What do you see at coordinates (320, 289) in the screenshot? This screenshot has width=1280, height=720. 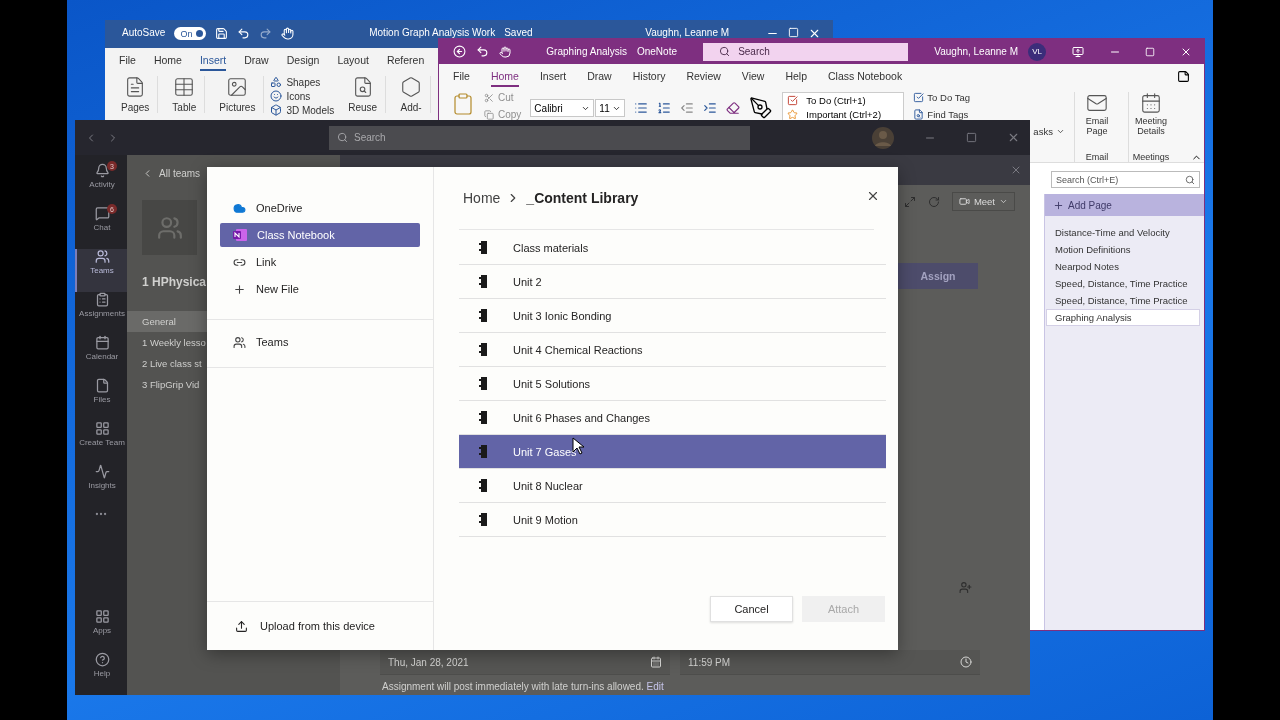 I see `source-item: New File` at bounding box center [320, 289].